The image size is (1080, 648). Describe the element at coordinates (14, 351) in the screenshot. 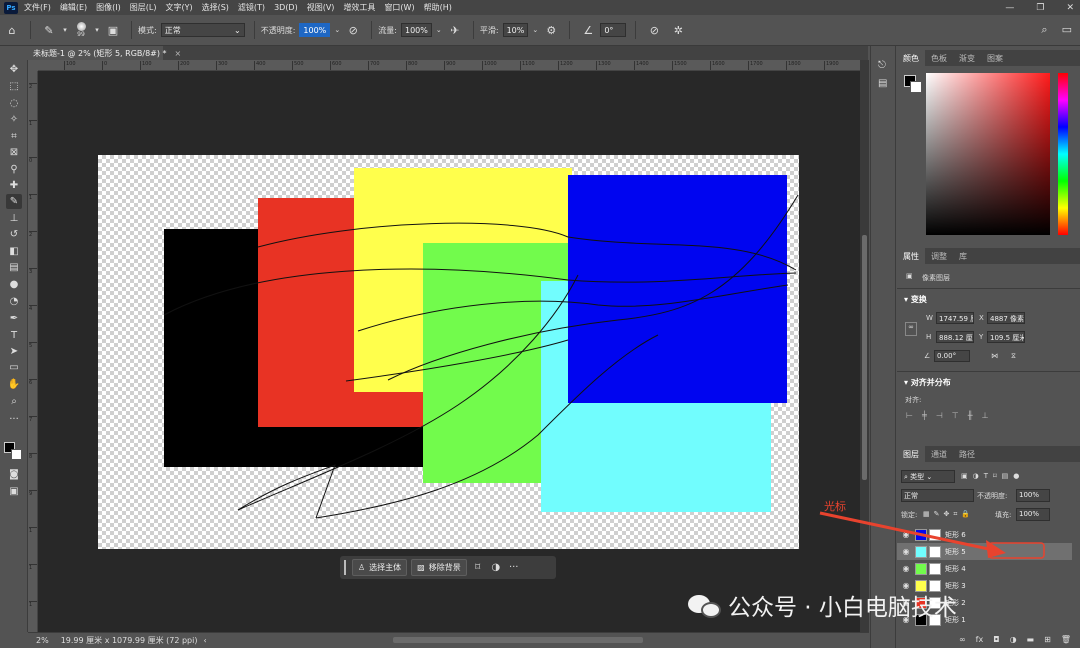

I see `path-selection-icon: ➤` at that location.